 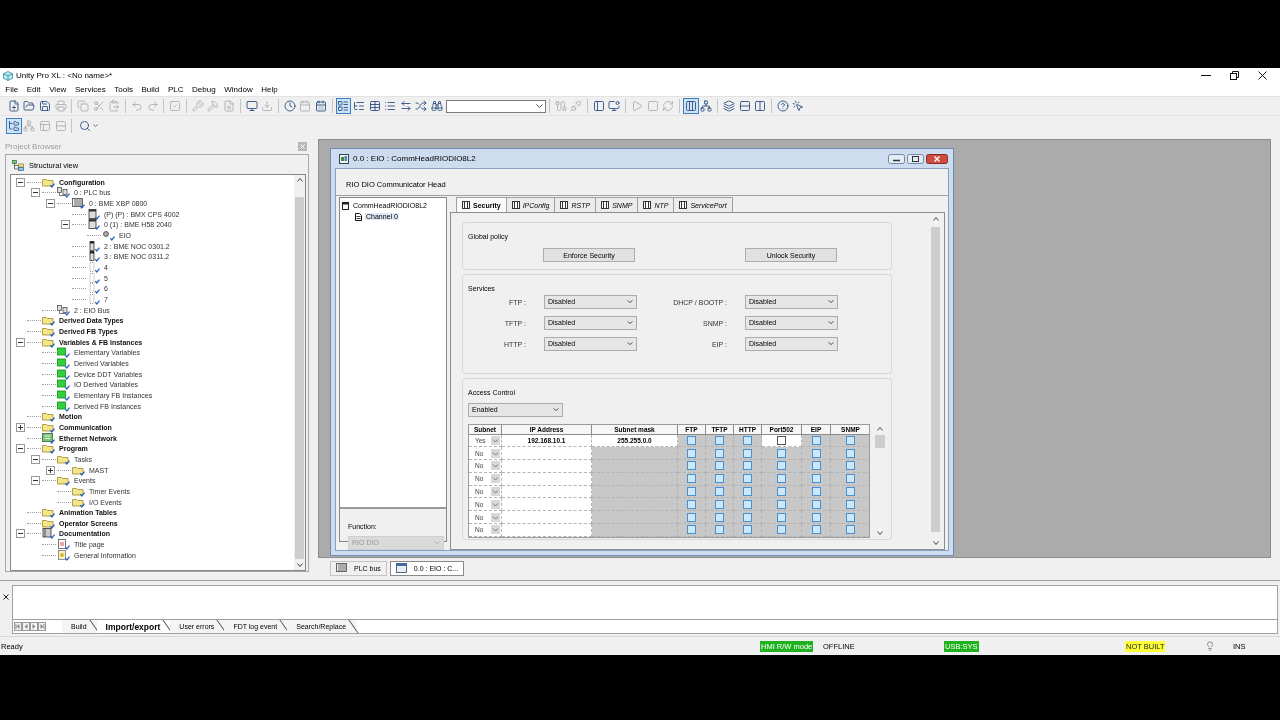 I want to click on page-icon, so click(x=63, y=545).